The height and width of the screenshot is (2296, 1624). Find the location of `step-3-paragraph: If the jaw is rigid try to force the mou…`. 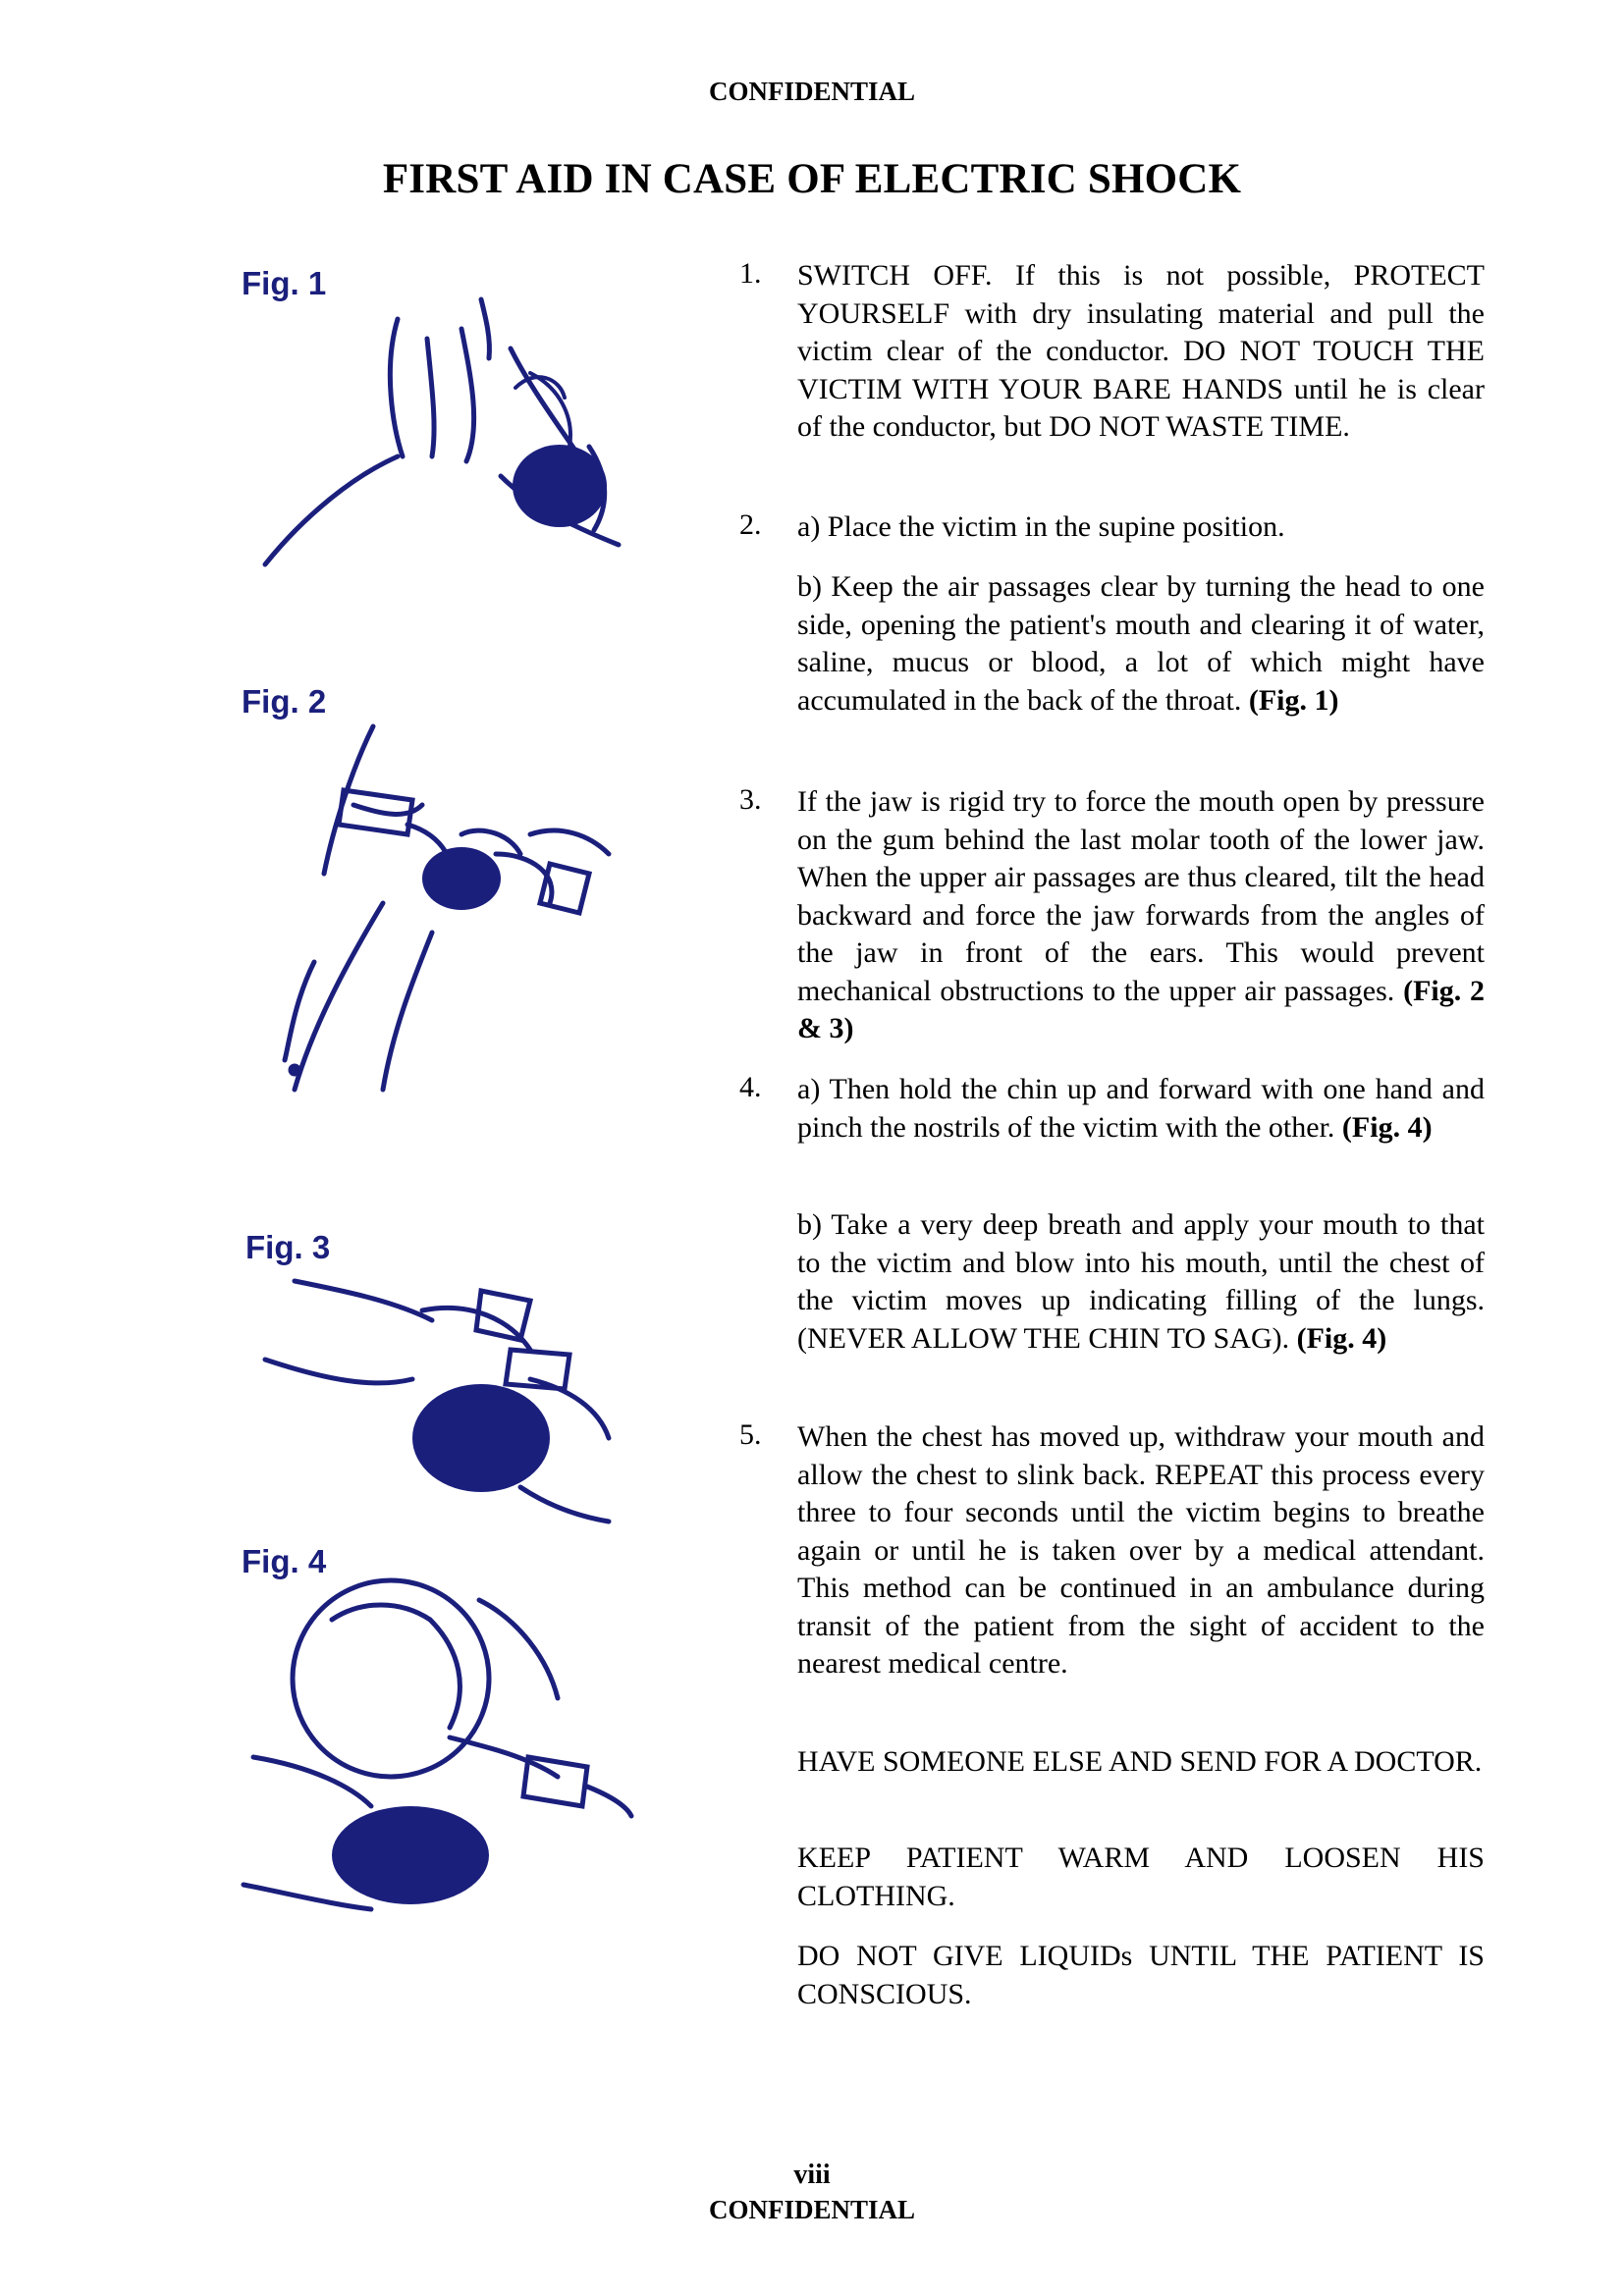

step-3-paragraph: If the jaw is rigid try to force the mou… is located at coordinates (1141, 915).